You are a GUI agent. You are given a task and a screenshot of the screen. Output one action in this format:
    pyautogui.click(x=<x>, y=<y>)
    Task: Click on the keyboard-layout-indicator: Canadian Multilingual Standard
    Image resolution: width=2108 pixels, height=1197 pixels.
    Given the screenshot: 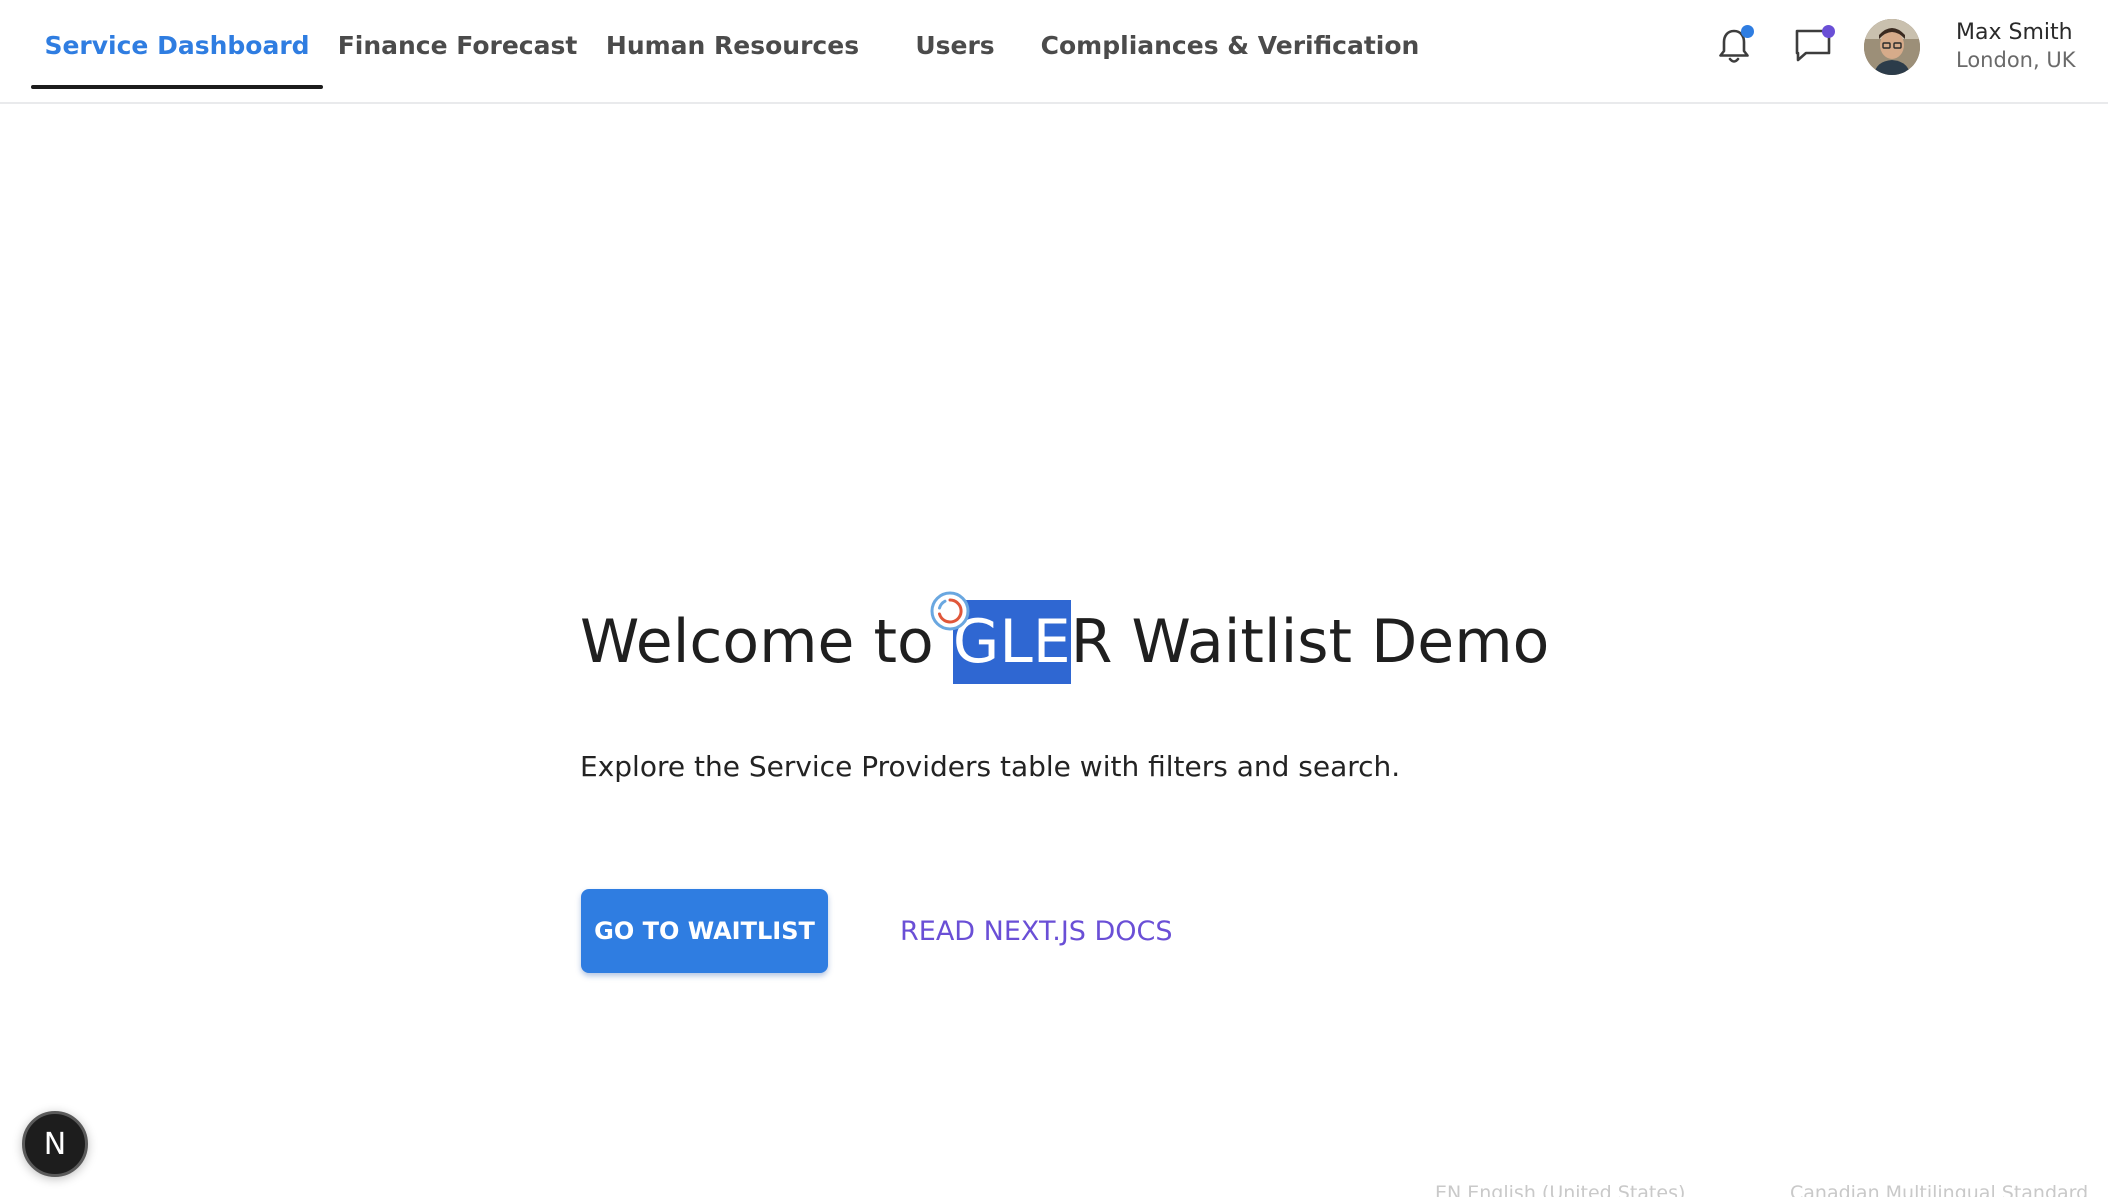 What is the action you would take?
    pyautogui.click(x=1939, y=1189)
    